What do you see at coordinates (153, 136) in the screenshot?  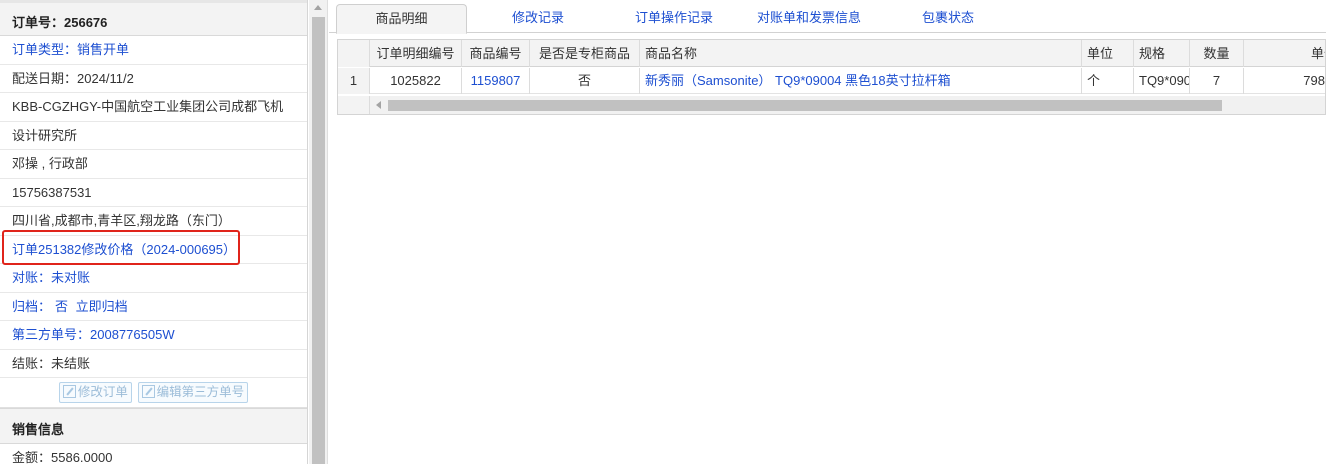 I see `customer-name-line2: 设计研究所` at bounding box center [153, 136].